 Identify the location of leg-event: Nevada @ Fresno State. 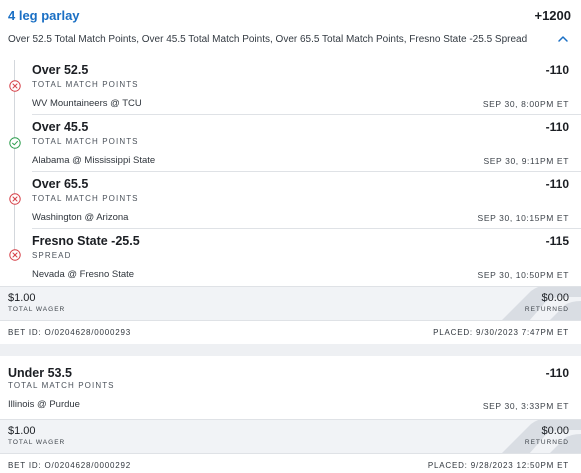
(83, 274).